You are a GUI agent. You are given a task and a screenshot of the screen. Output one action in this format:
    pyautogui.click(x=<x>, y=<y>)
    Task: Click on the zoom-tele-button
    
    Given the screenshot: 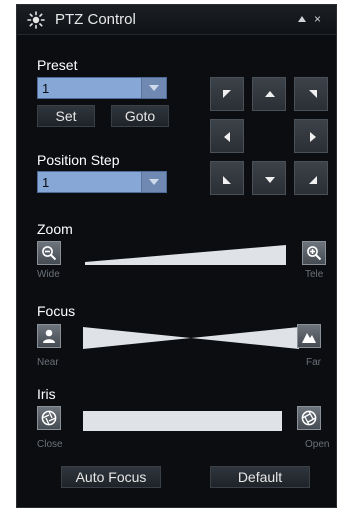 What is the action you would take?
    pyautogui.click(x=314, y=253)
    